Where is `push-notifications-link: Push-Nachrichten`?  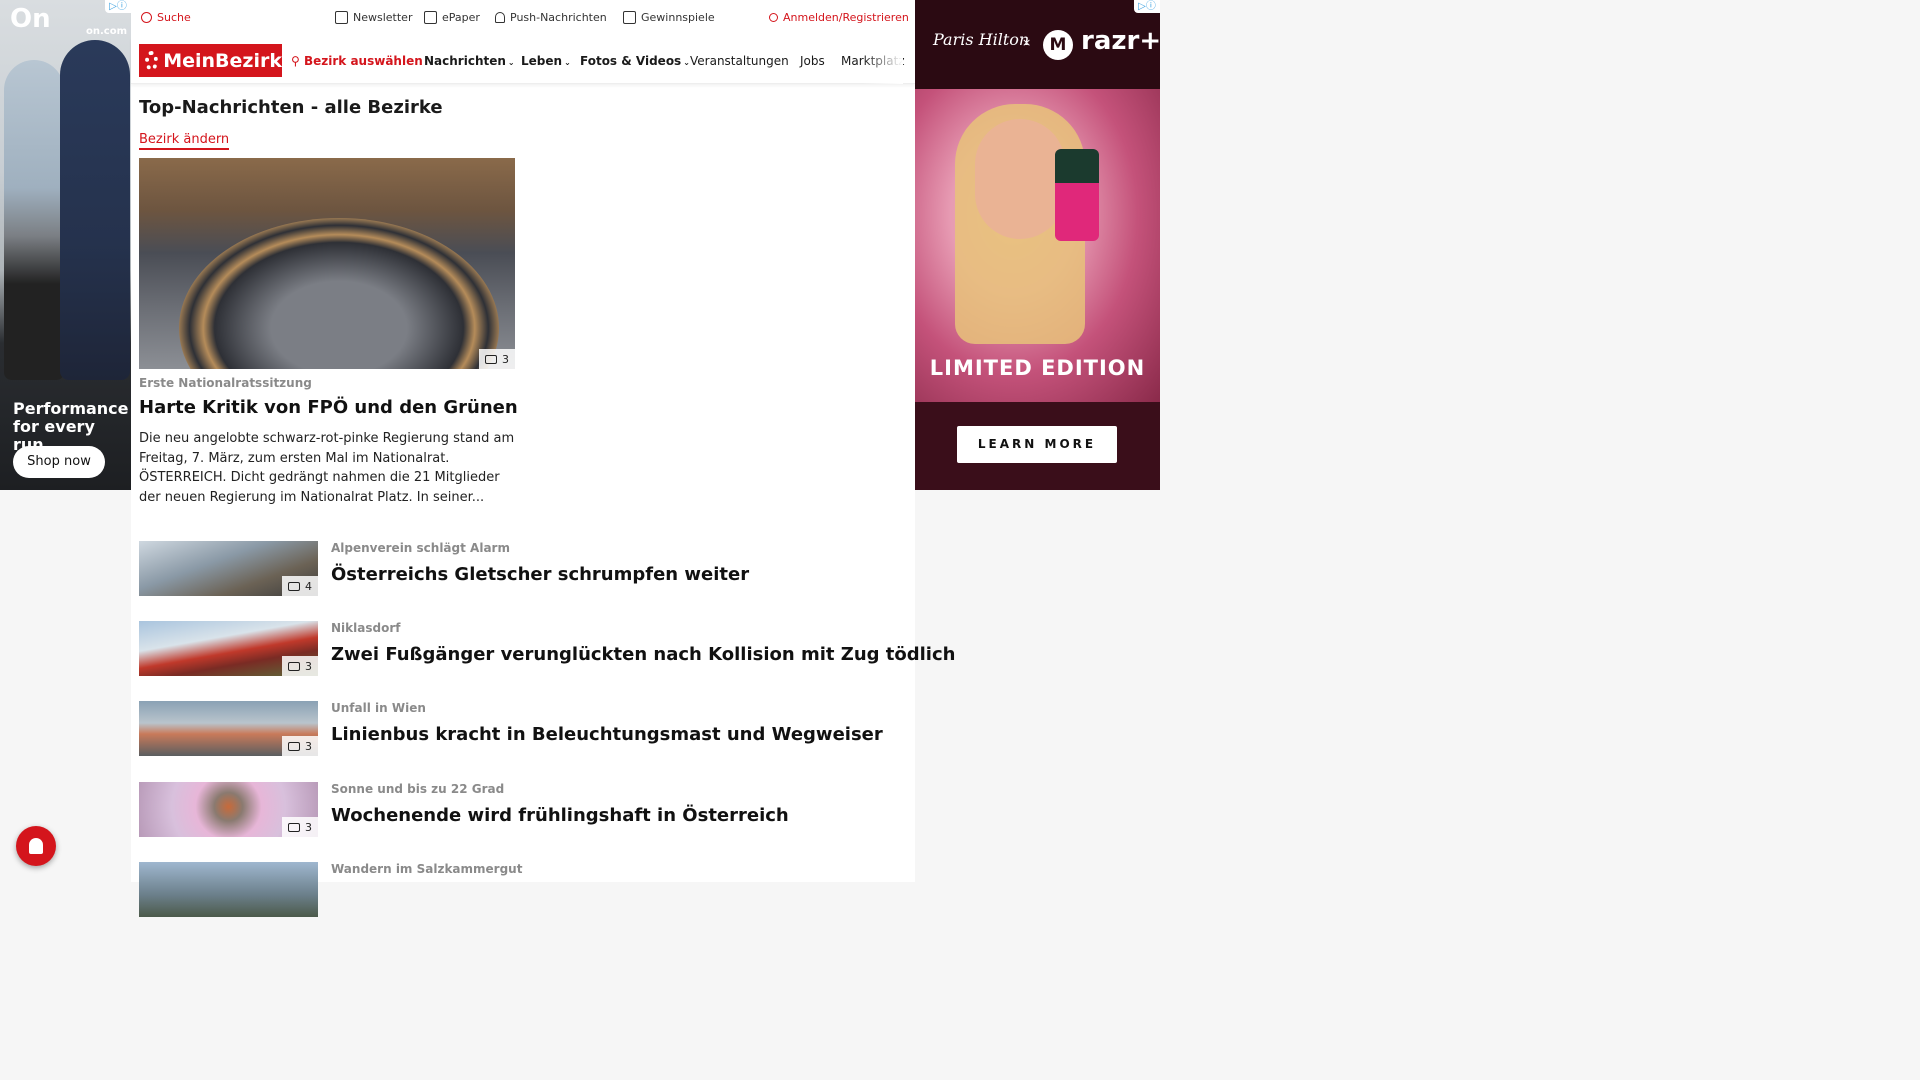 push-notifications-link: Push-Nachrichten is located at coordinates (551, 17).